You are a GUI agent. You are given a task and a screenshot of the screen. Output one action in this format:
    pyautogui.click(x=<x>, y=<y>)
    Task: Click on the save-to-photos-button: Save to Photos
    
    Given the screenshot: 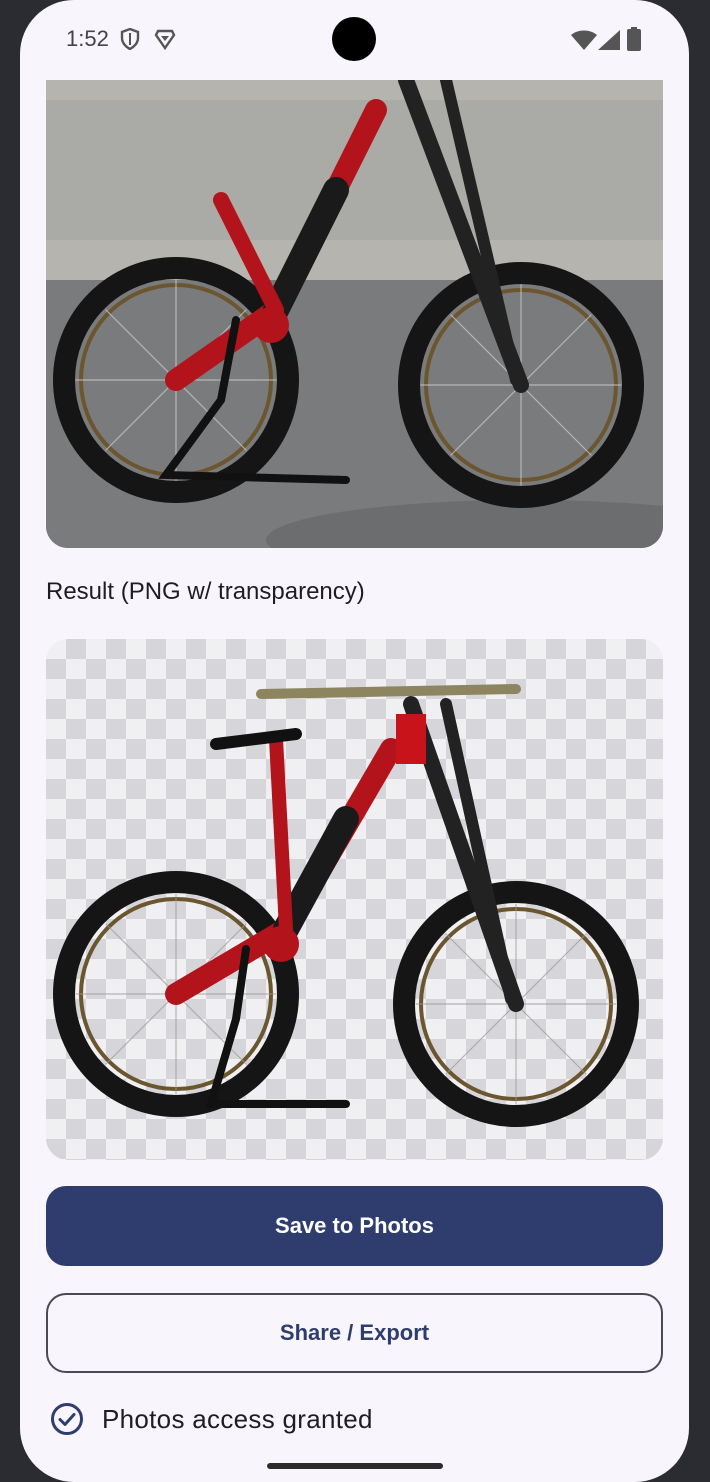 What is the action you would take?
    pyautogui.click(x=354, y=1226)
    